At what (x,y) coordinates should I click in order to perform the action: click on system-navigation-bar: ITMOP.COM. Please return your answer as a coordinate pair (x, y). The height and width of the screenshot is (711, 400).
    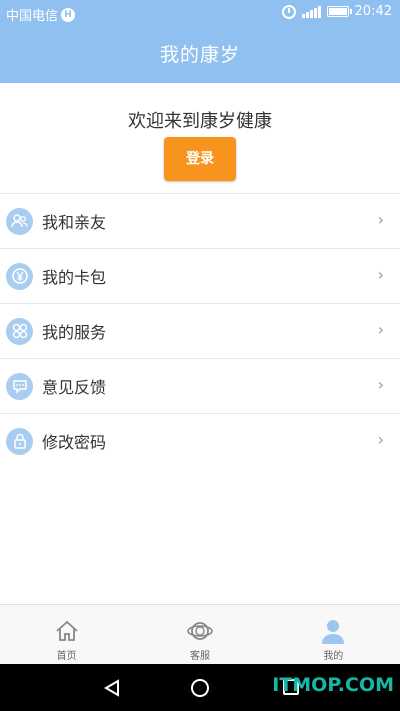
    Looking at the image, I should click on (200, 687).